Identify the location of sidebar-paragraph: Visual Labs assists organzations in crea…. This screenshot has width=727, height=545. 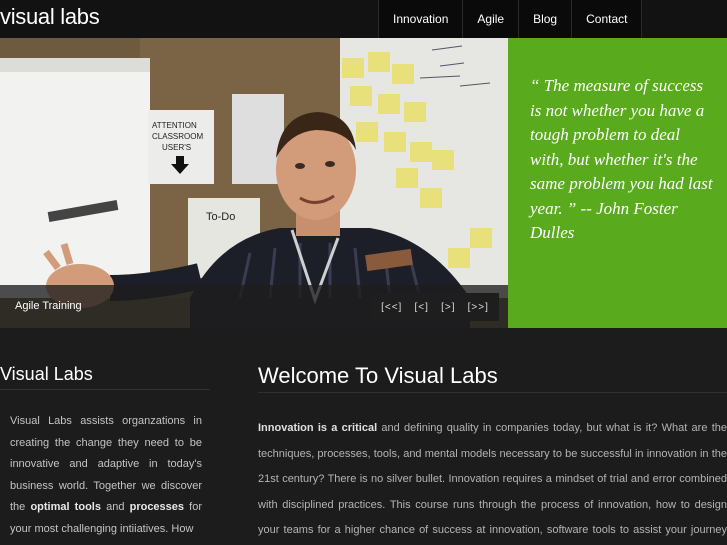
(106, 475).